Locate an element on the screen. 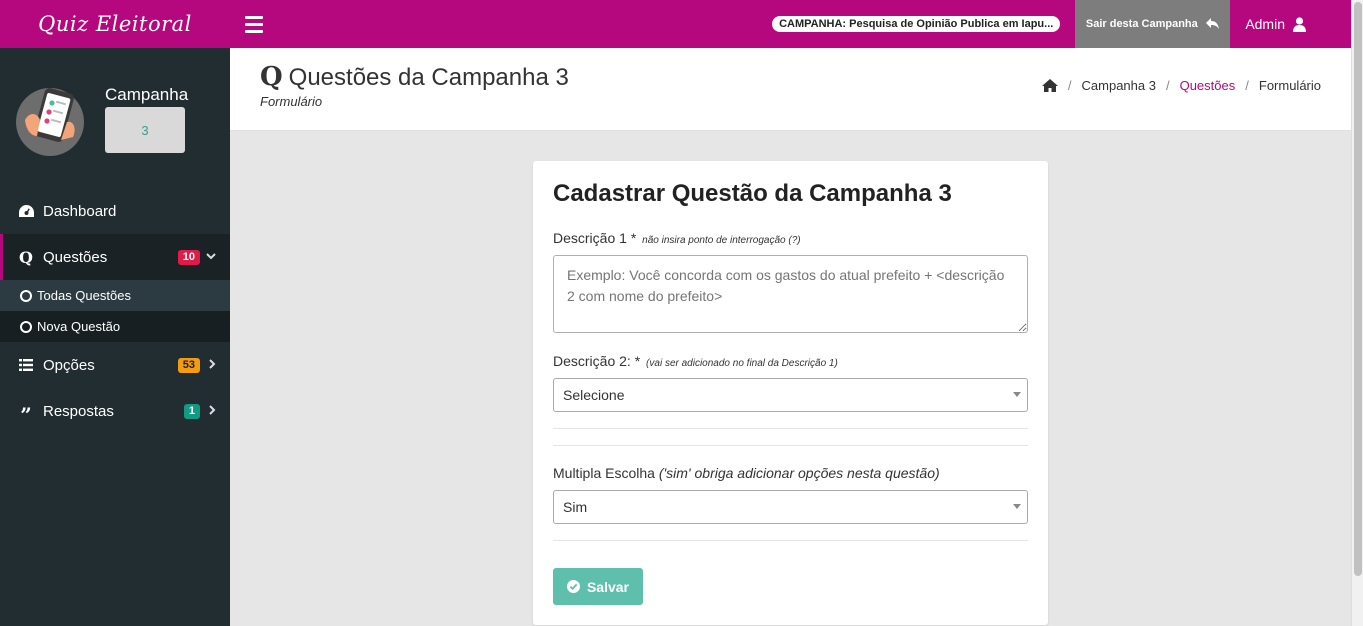 This screenshot has width=1363, height=626. desc2-selected-value: Selecione is located at coordinates (594, 395).